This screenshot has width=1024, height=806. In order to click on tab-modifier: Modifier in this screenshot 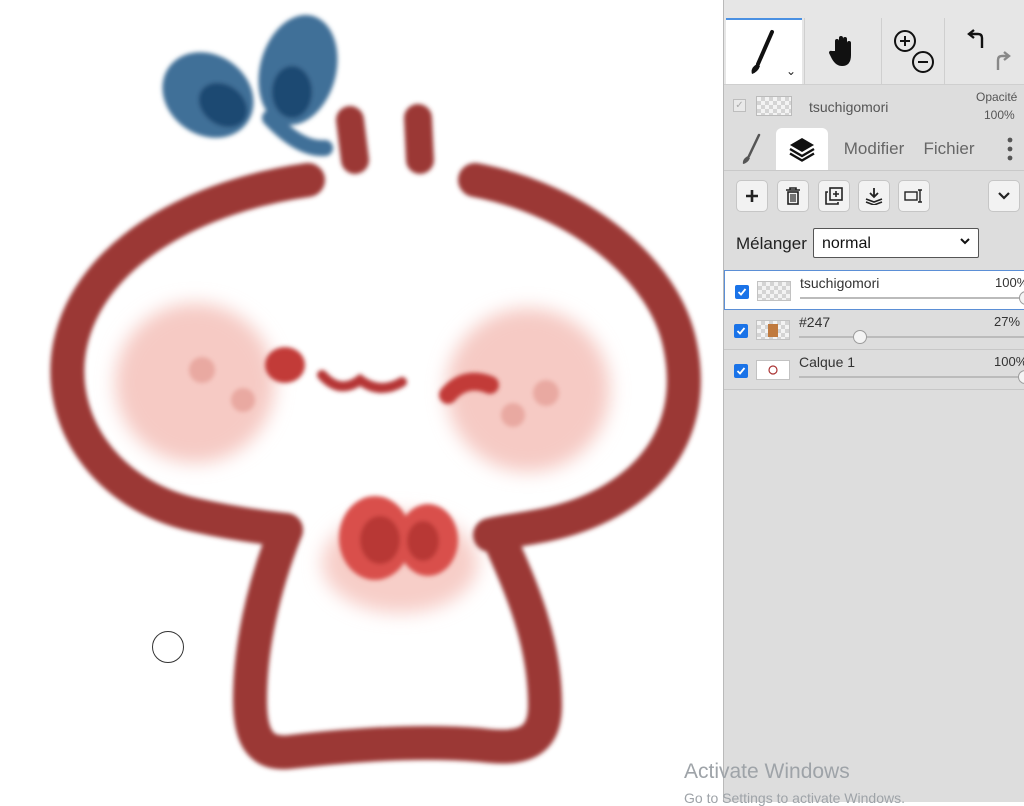, I will do `click(874, 149)`.